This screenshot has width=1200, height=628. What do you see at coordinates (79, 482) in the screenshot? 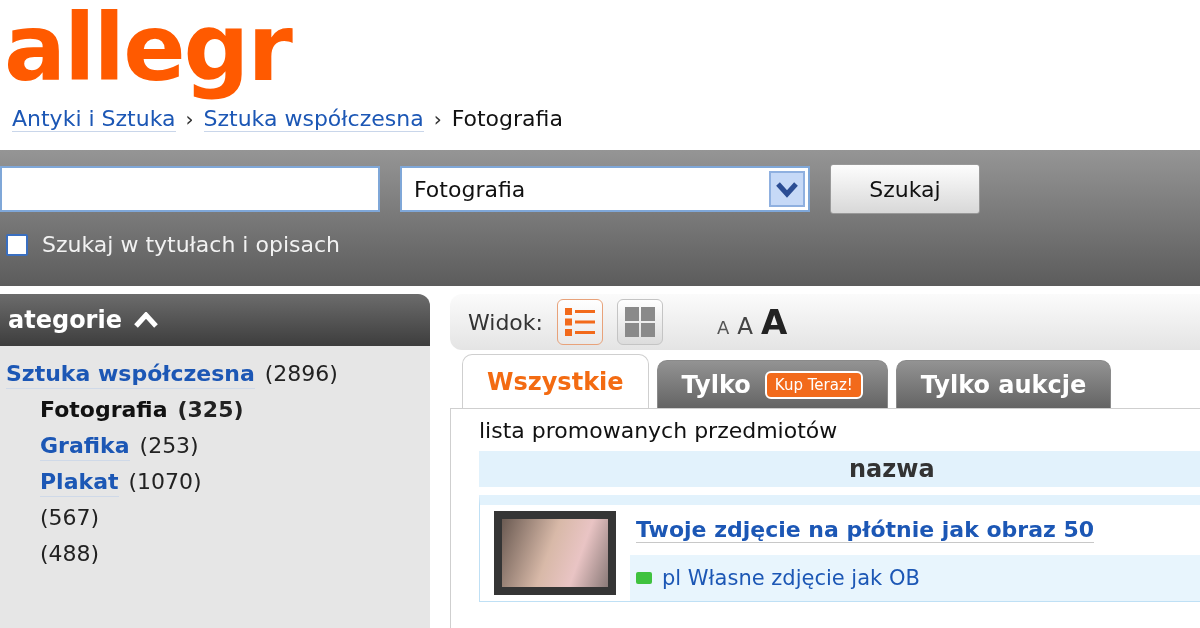
I see `category-link: Plakat` at bounding box center [79, 482].